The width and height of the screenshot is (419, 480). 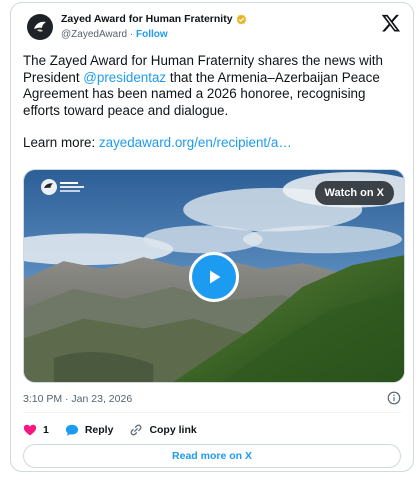 I want to click on link-icon, so click(x=136, y=430).